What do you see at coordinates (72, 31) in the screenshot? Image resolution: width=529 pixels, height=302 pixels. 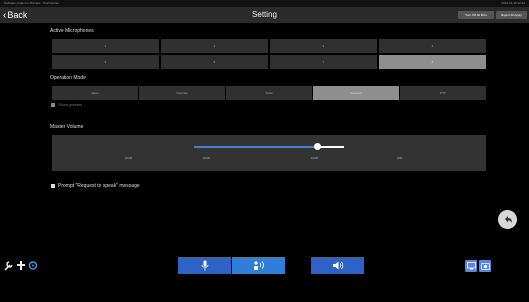 I see `active-microphones-label: Active Microphones` at bounding box center [72, 31].